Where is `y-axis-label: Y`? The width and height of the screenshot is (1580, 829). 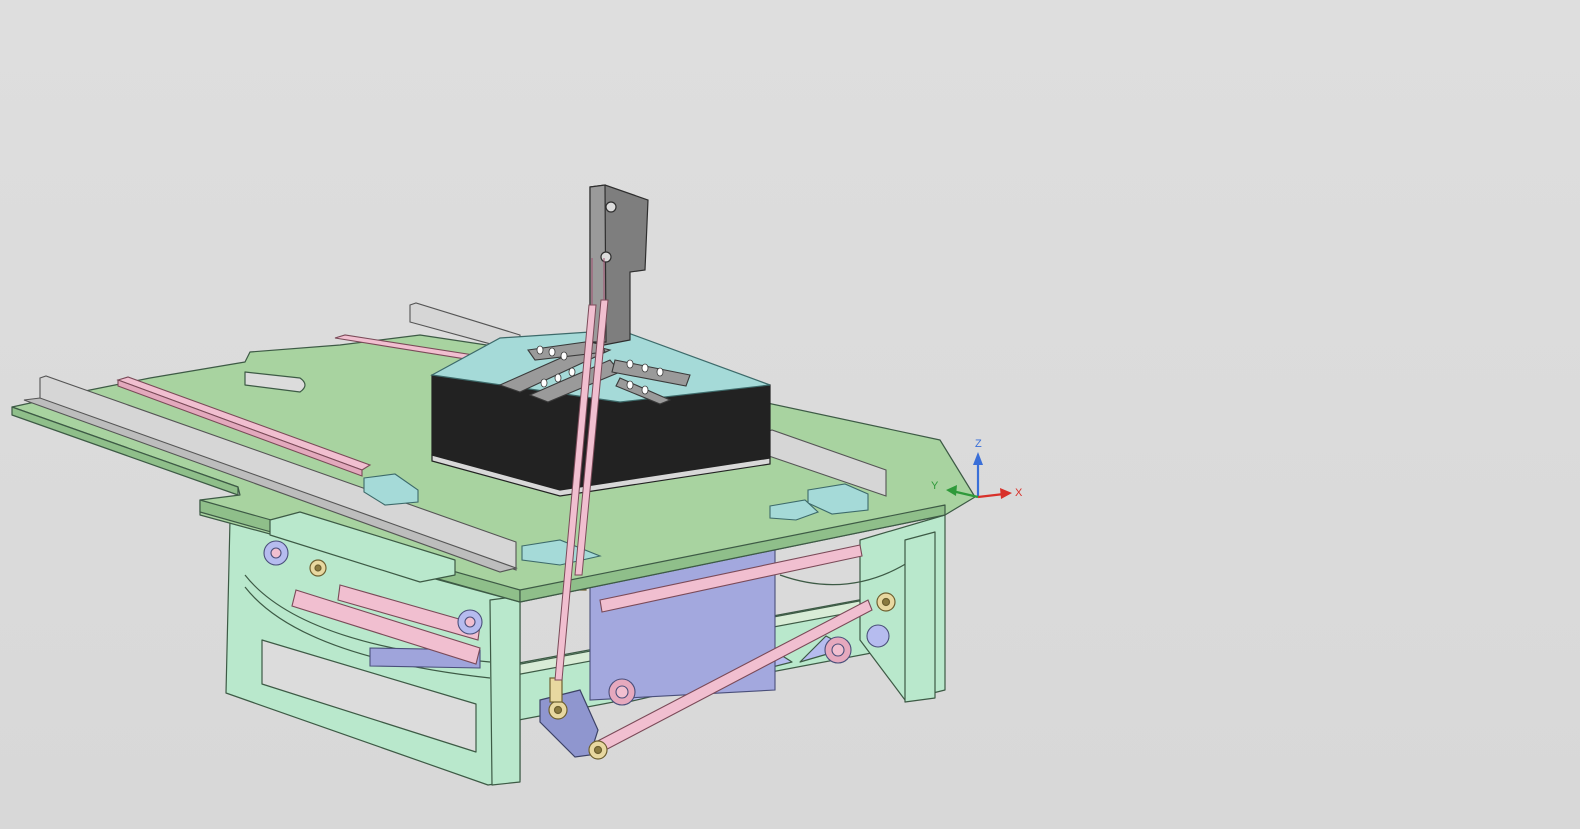
y-axis-label: Y is located at coordinates (935, 486).